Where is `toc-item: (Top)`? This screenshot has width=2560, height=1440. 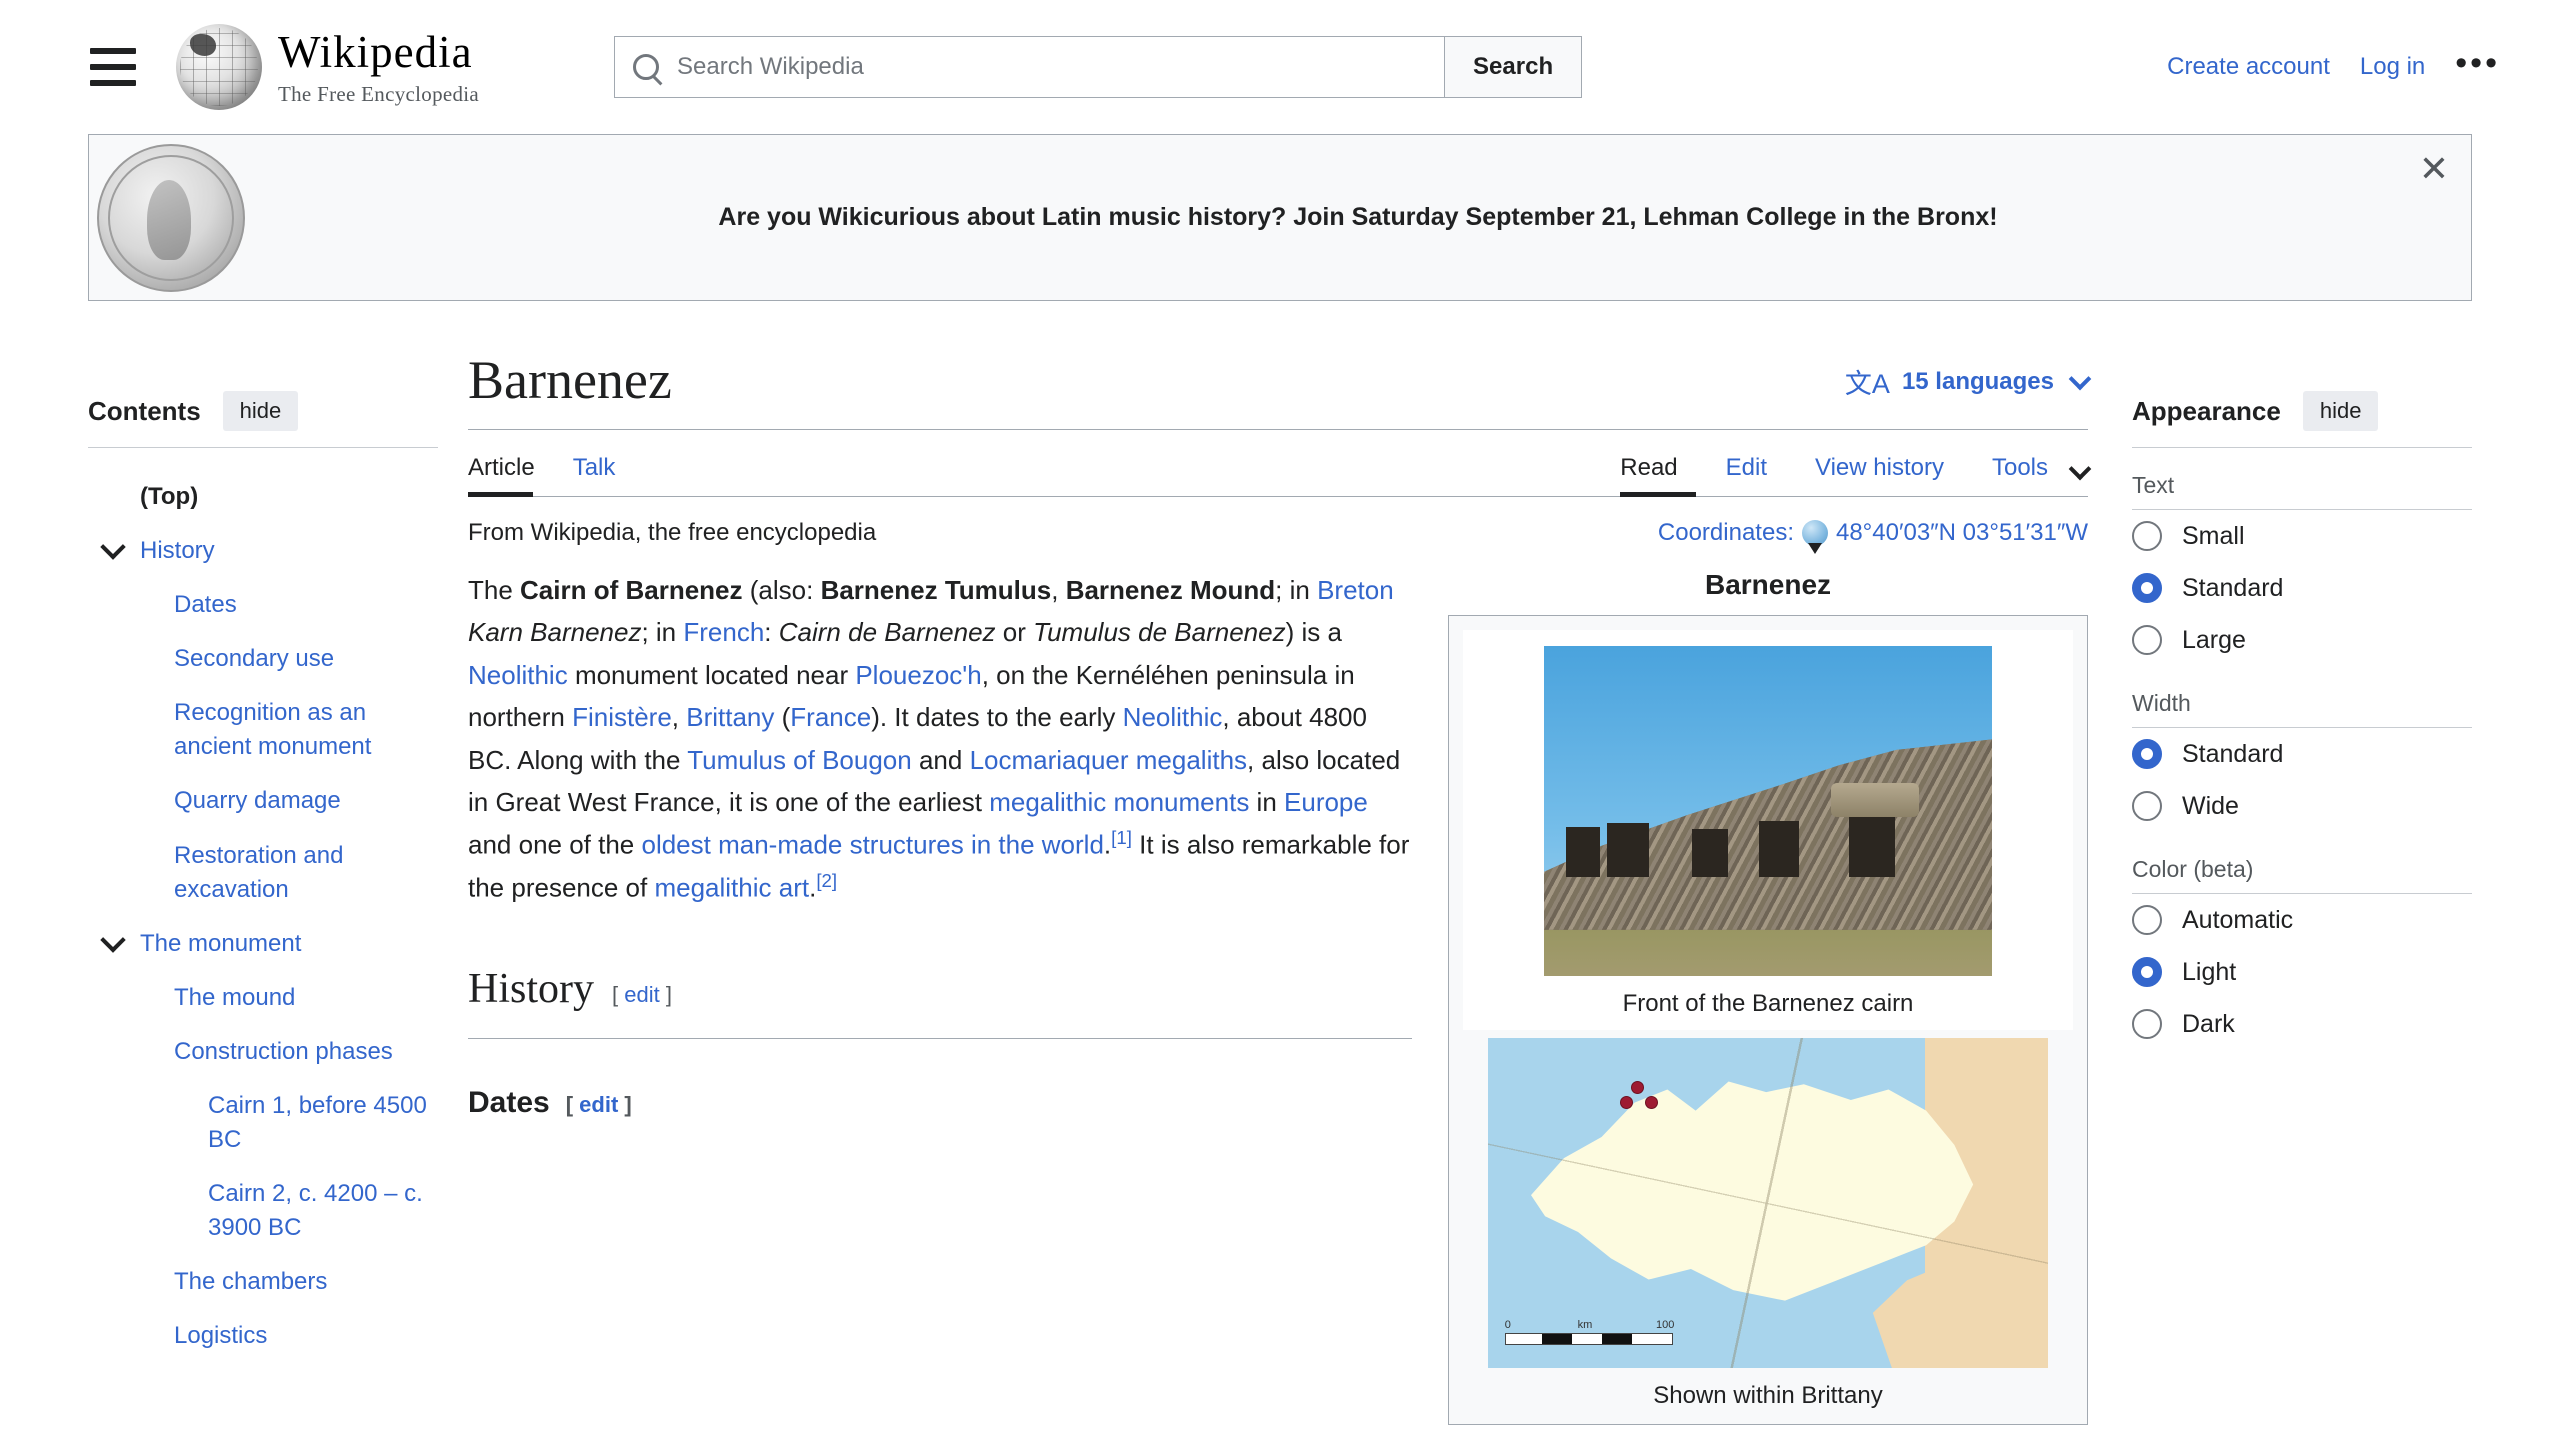
toc-item: (Top) is located at coordinates (263, 497).